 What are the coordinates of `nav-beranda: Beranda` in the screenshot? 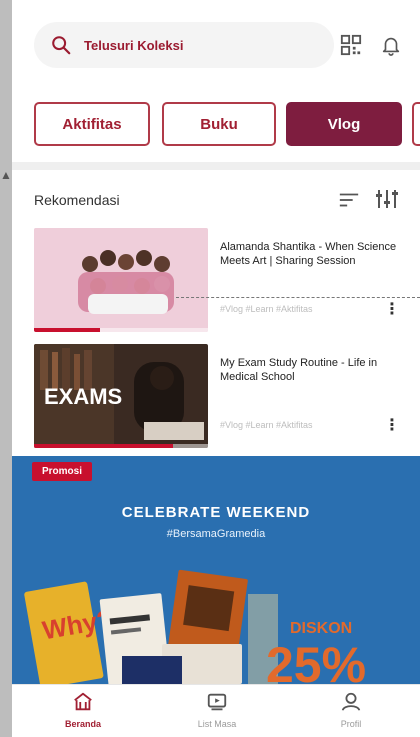 It's located at (83, 710).